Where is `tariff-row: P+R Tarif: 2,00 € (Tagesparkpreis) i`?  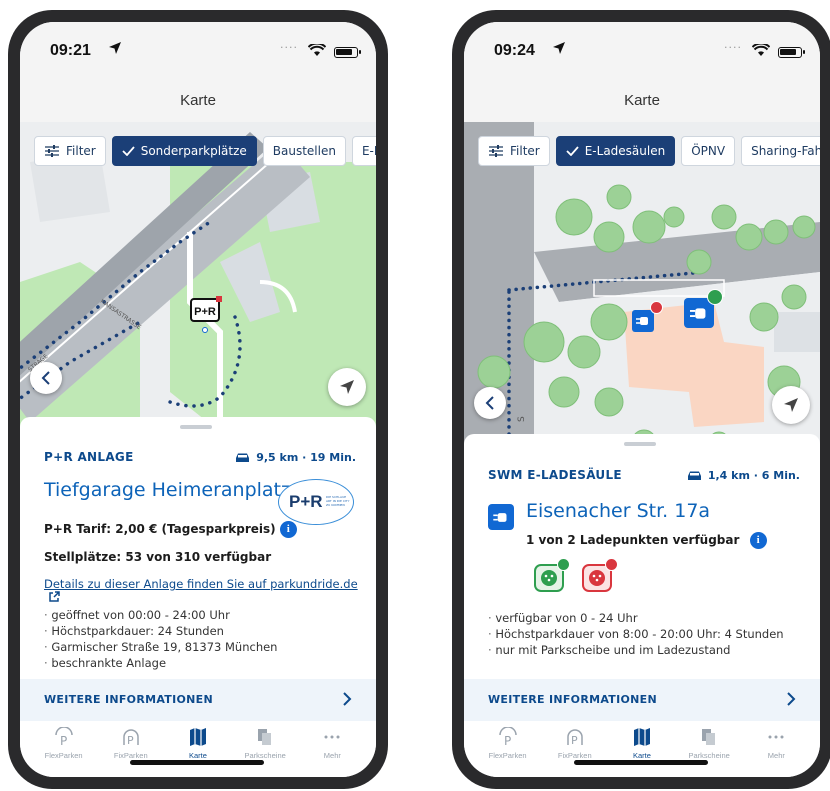
tariff-row: P+R Tarif: 2,00 € (Tagesparkpreis) i is located at coordinates (170, 529).